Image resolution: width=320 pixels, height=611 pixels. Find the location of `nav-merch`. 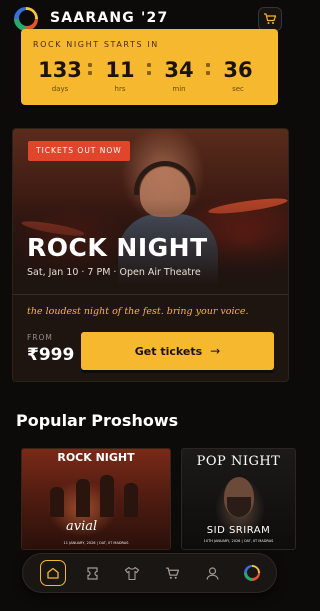

nav-merch is located at coordinates (132, 573).